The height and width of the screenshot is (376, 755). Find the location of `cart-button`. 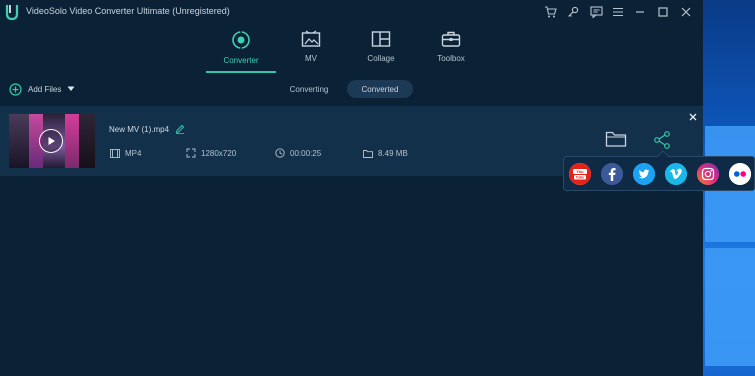

cart-button is located at coordinates (550, 12).